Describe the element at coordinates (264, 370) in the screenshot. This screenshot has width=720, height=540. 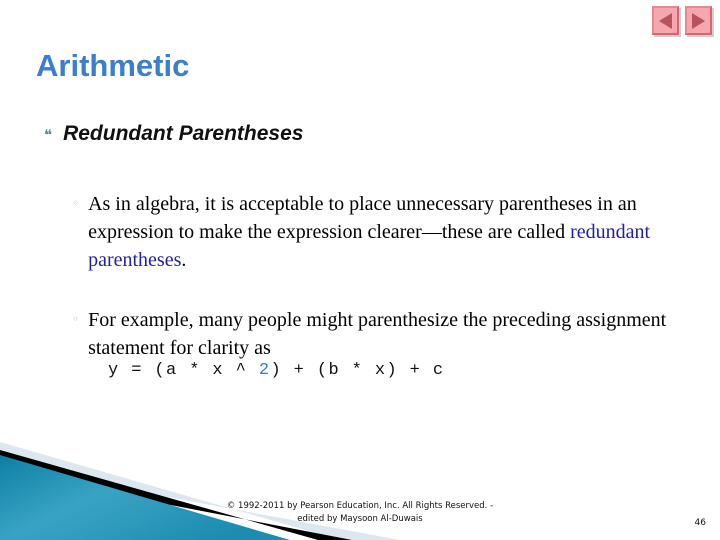
I see `code-exponent: 2` at that location.